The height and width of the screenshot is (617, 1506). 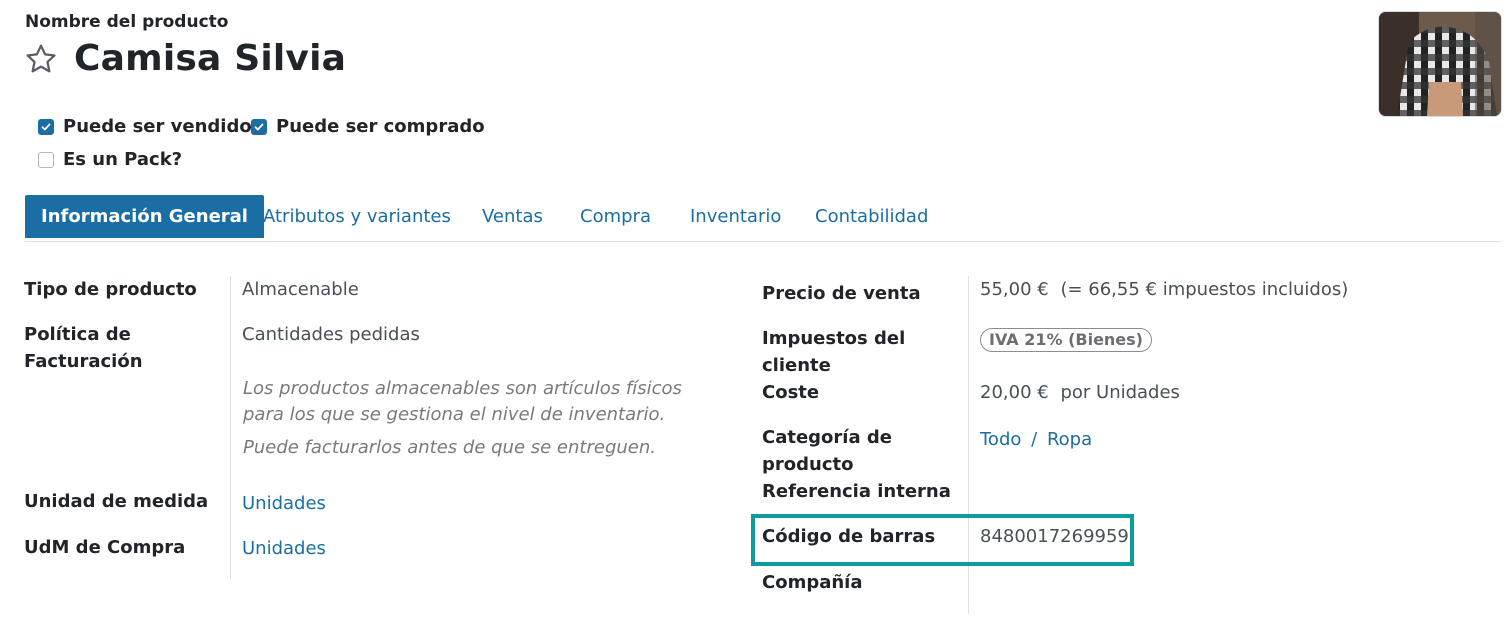 What do you see at coordinates (1120, 392) in the screenshot?
I see `cost-unit: por Unidades` at bounding box center [1120, 392].